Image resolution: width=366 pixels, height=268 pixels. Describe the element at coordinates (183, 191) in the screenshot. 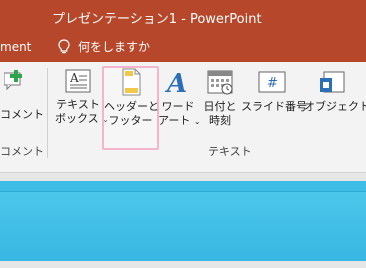

I see `slide-divider` at that location.